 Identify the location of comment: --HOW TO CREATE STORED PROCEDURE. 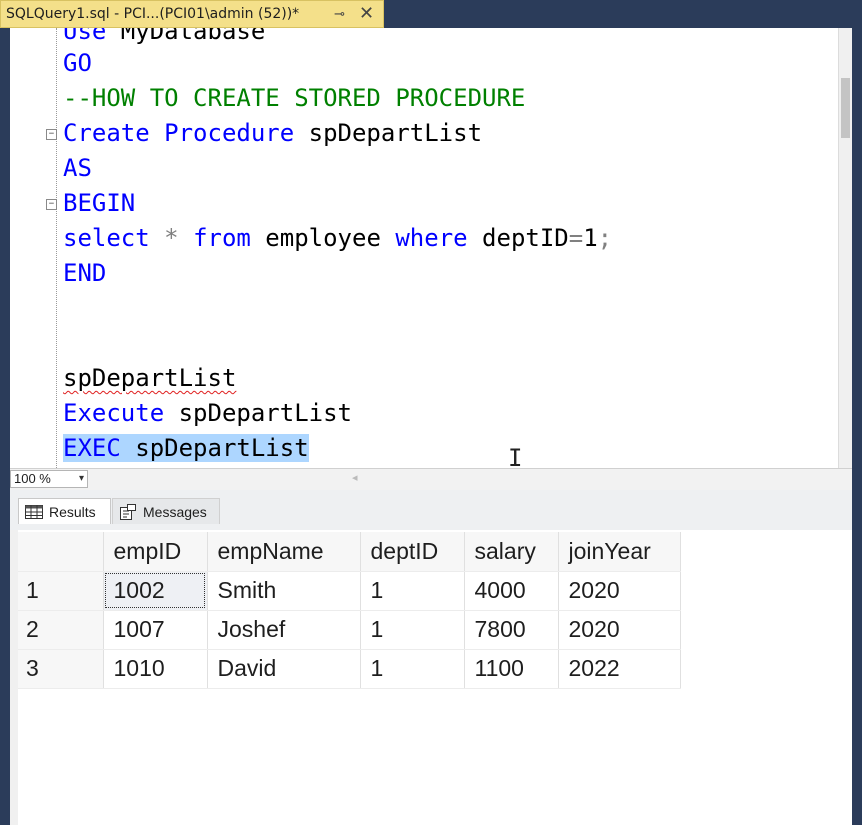
(294, 98).